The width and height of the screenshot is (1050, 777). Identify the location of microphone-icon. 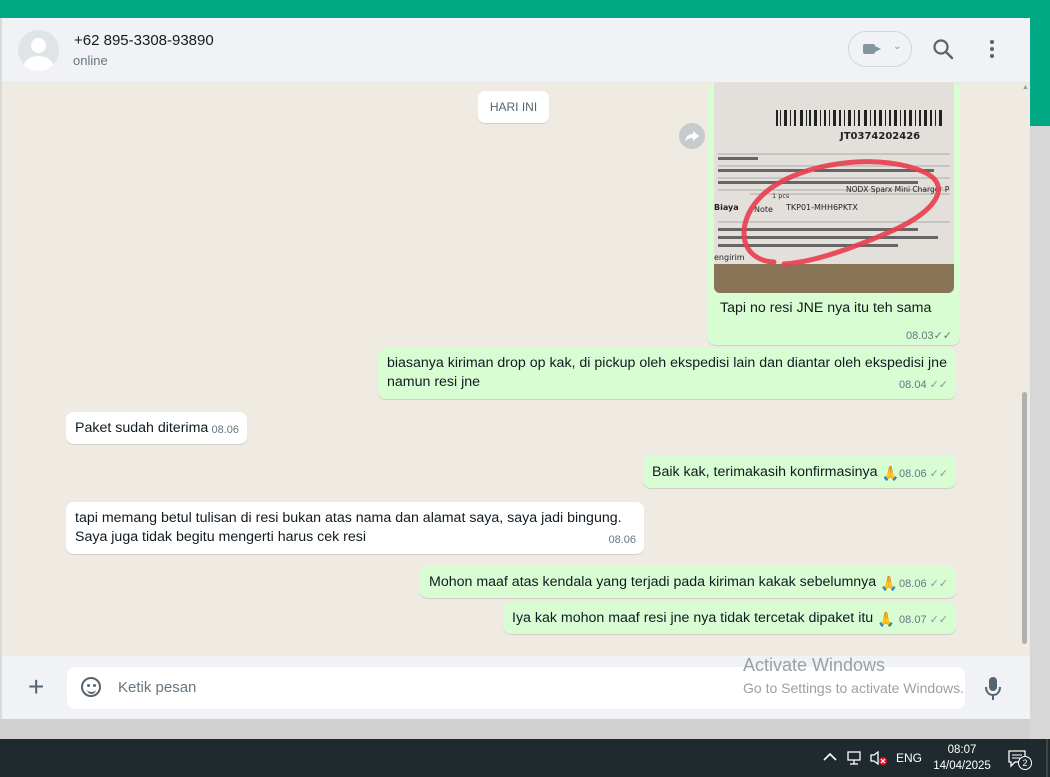
(993, 689).